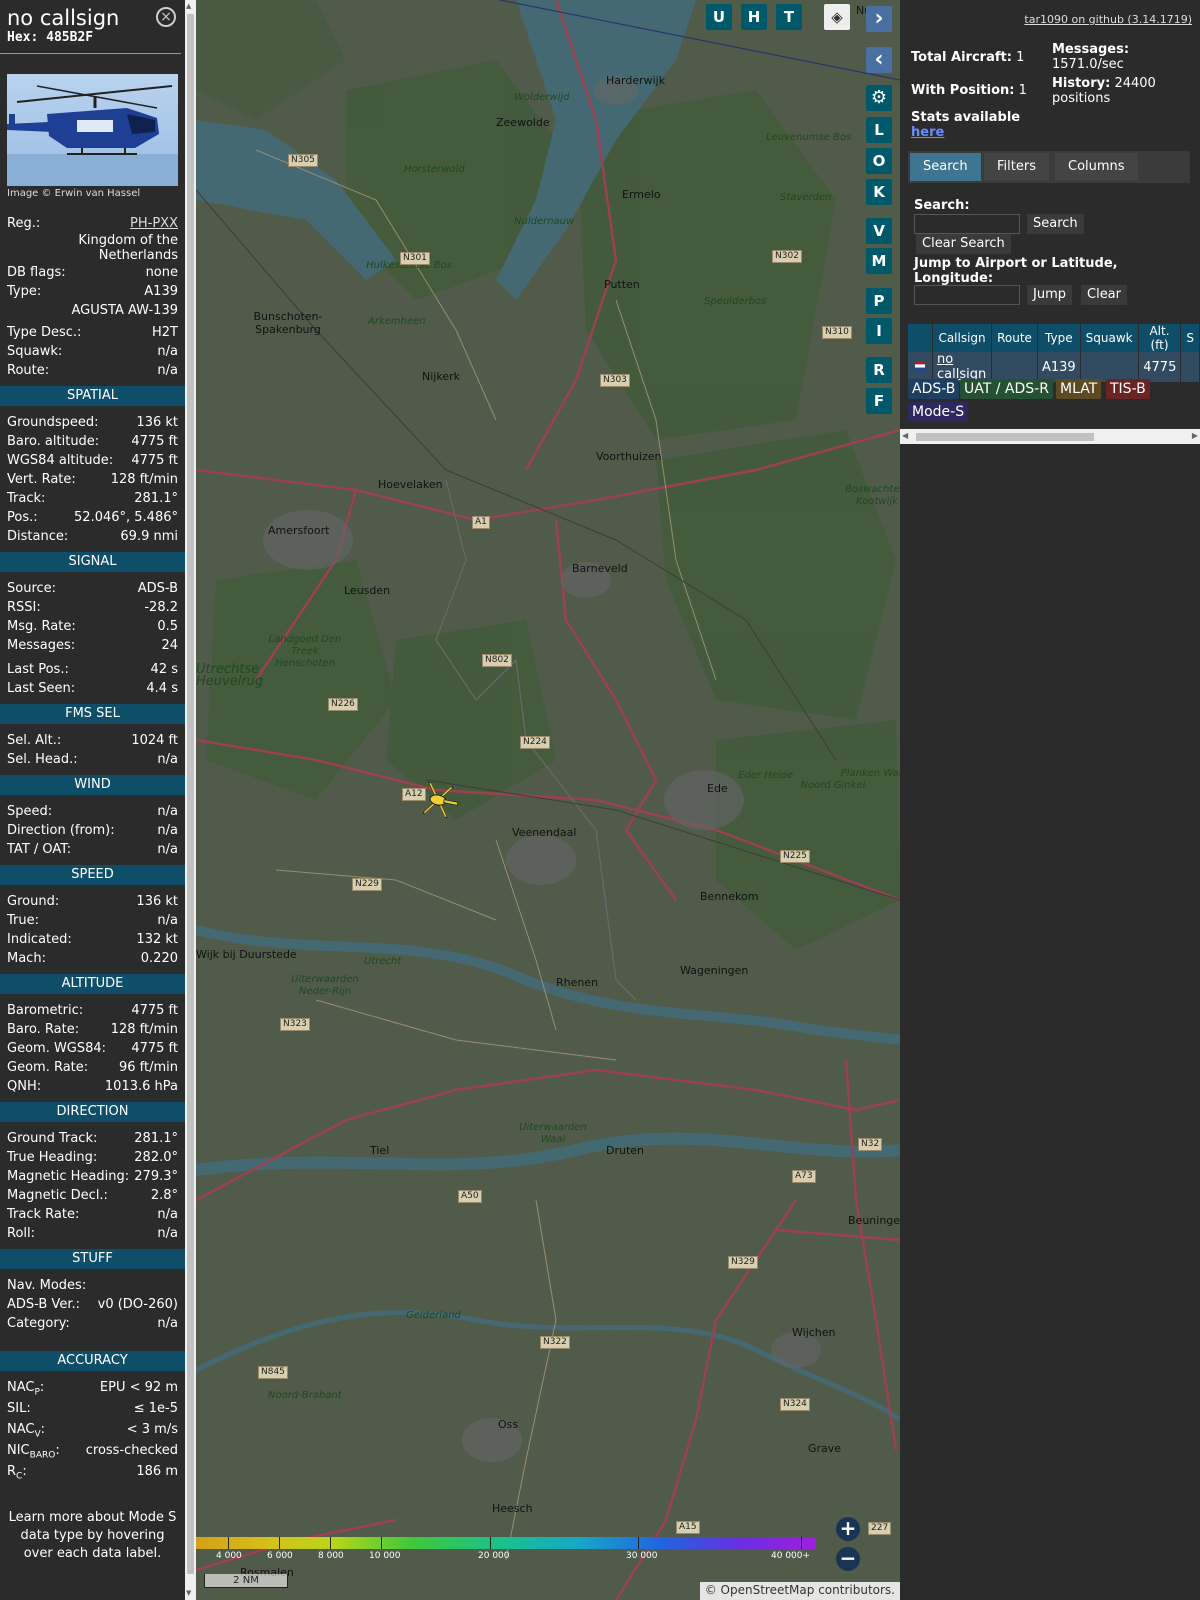 This screenshot has width=1200, height=1600. I want to click on section-altitude: ALTITUDE, so click(92, 984).